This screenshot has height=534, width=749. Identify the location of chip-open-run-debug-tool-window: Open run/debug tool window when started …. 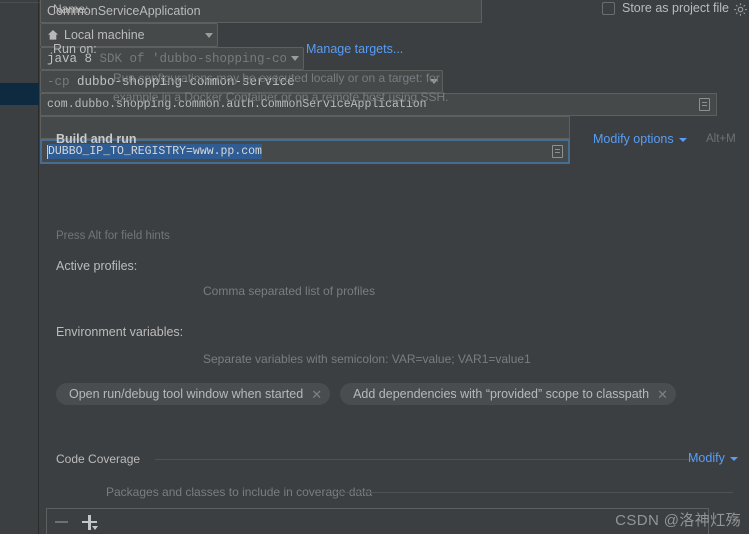
(193, 394).